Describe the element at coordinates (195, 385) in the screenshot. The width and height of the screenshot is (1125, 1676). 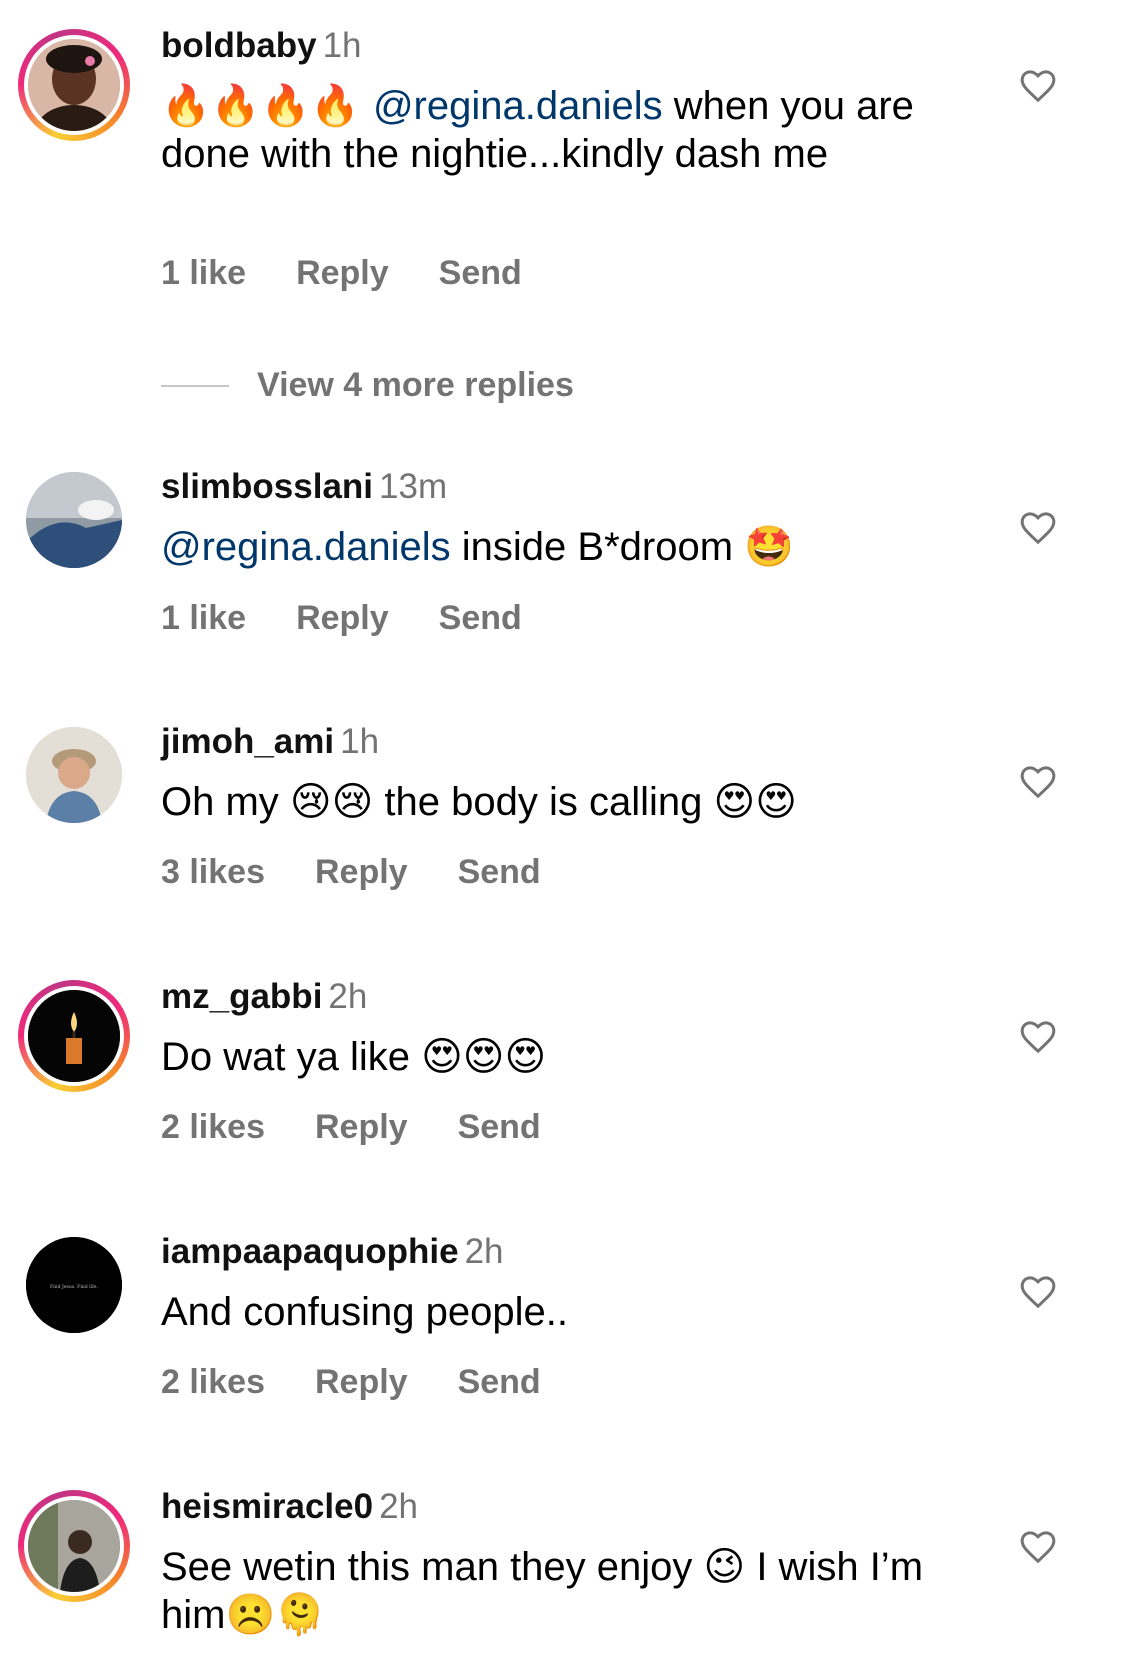
I see `divider-line` at that location.